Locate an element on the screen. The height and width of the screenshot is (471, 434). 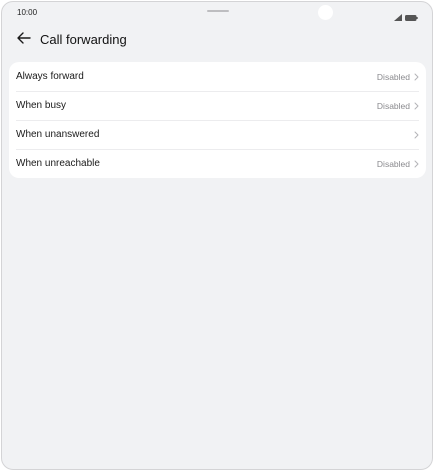
list-item-trailing is located at coordinates (414, 135).